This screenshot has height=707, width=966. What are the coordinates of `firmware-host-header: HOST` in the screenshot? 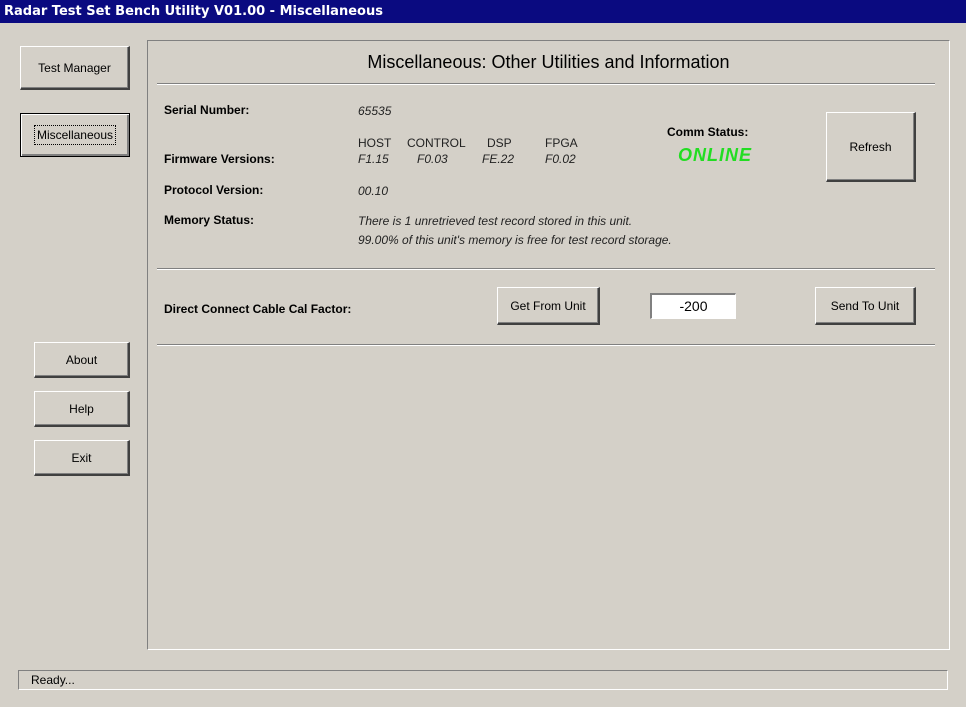 It's located at (375, 143).